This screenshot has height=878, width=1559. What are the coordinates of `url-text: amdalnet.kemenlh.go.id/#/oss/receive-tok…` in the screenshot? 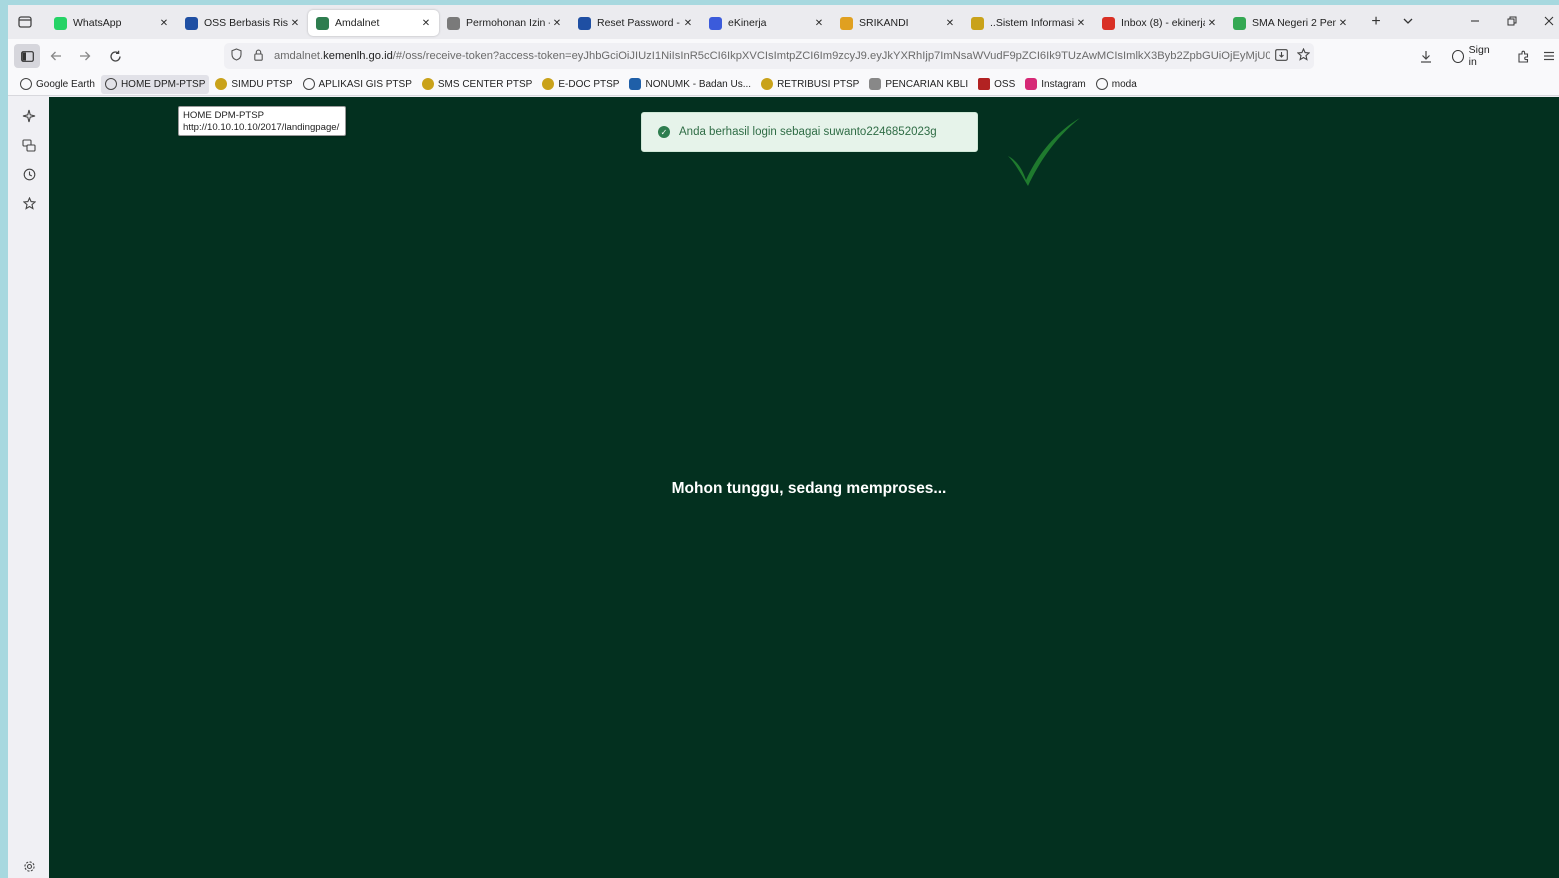 It's located at (769, 56).